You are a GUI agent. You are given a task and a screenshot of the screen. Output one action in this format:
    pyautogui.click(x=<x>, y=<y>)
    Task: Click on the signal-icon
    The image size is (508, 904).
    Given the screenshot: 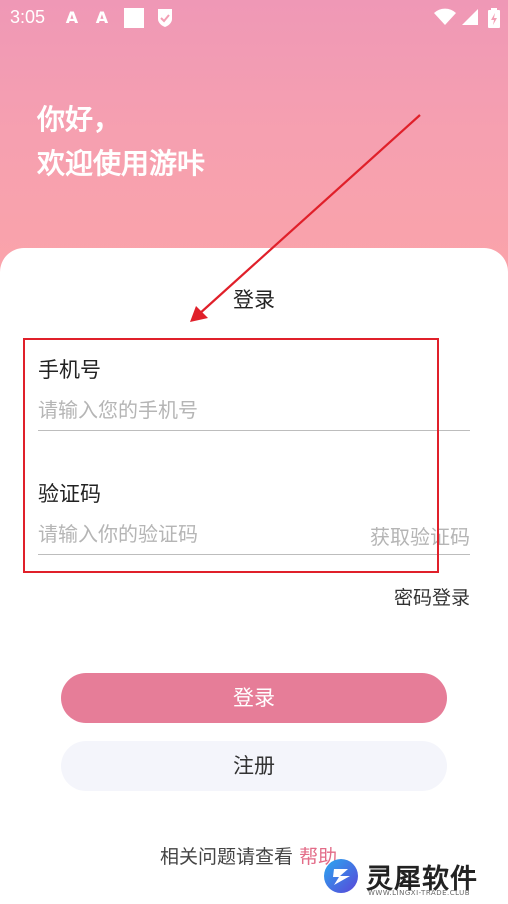 What is the action you would take?
    pyautogui.click(x=470, y=18)
    